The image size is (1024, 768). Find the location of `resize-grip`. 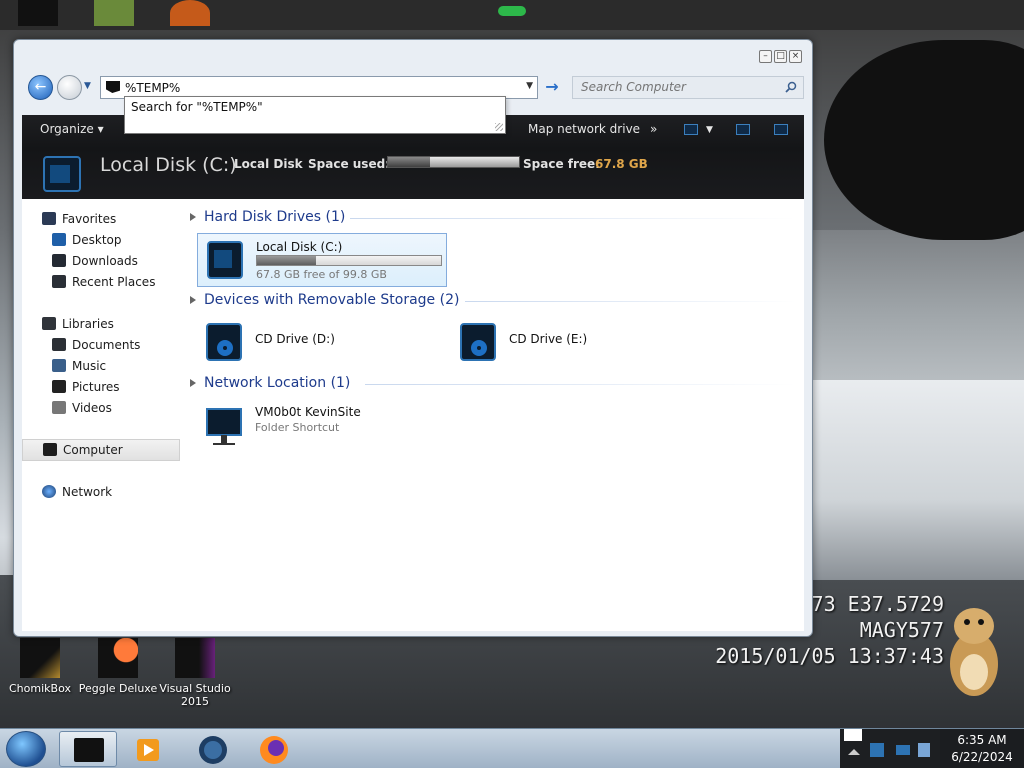

resize-grip is located at coordinates (499, 127).